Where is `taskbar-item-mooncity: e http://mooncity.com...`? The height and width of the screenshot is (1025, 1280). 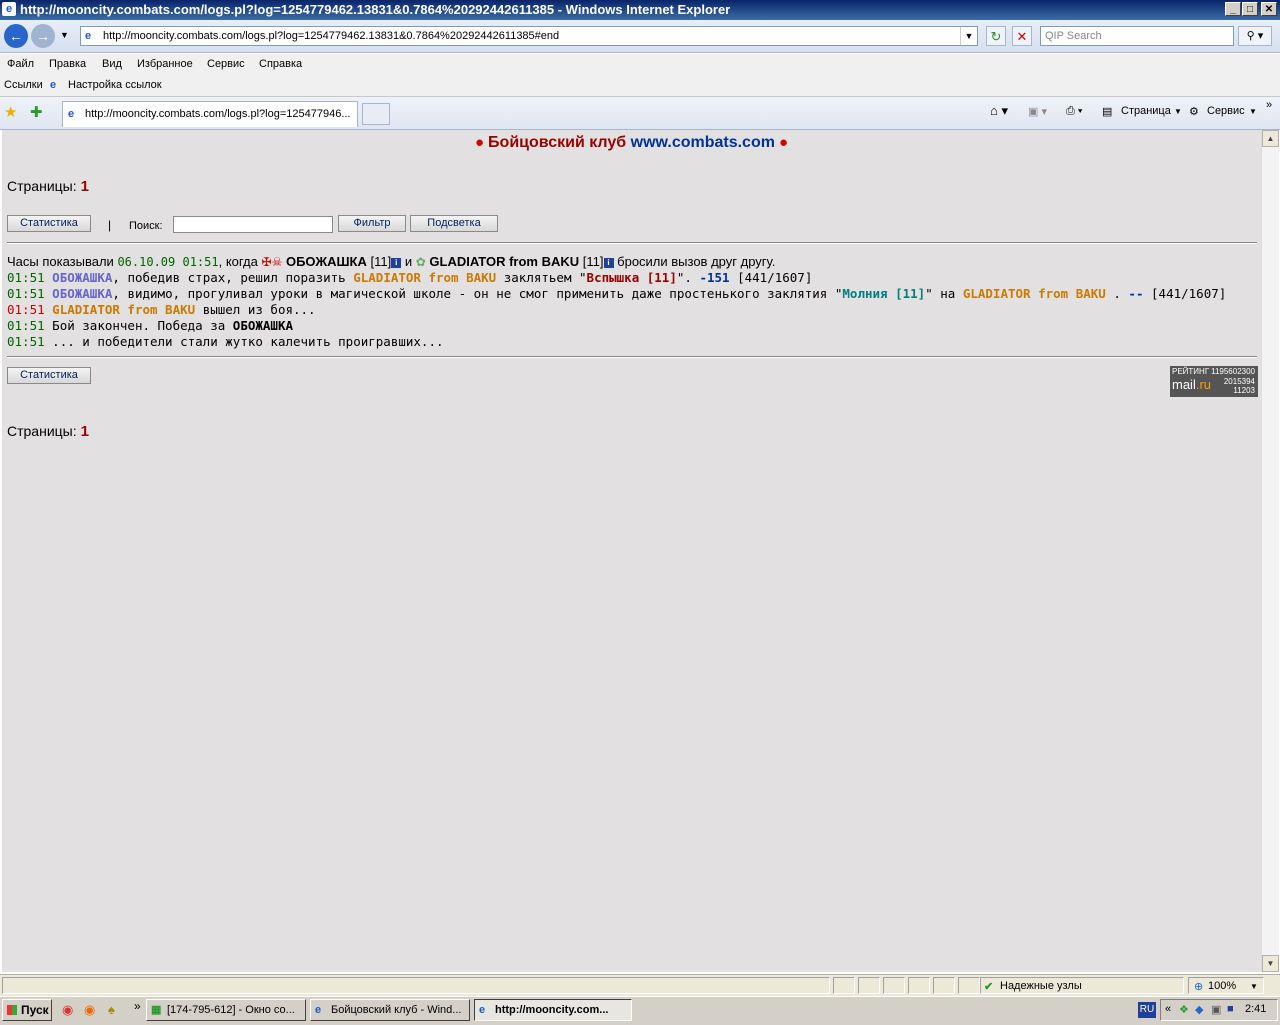 taskbar-item-mooncity: e http://mooncity.com... is located at coordinates (553, 1010).